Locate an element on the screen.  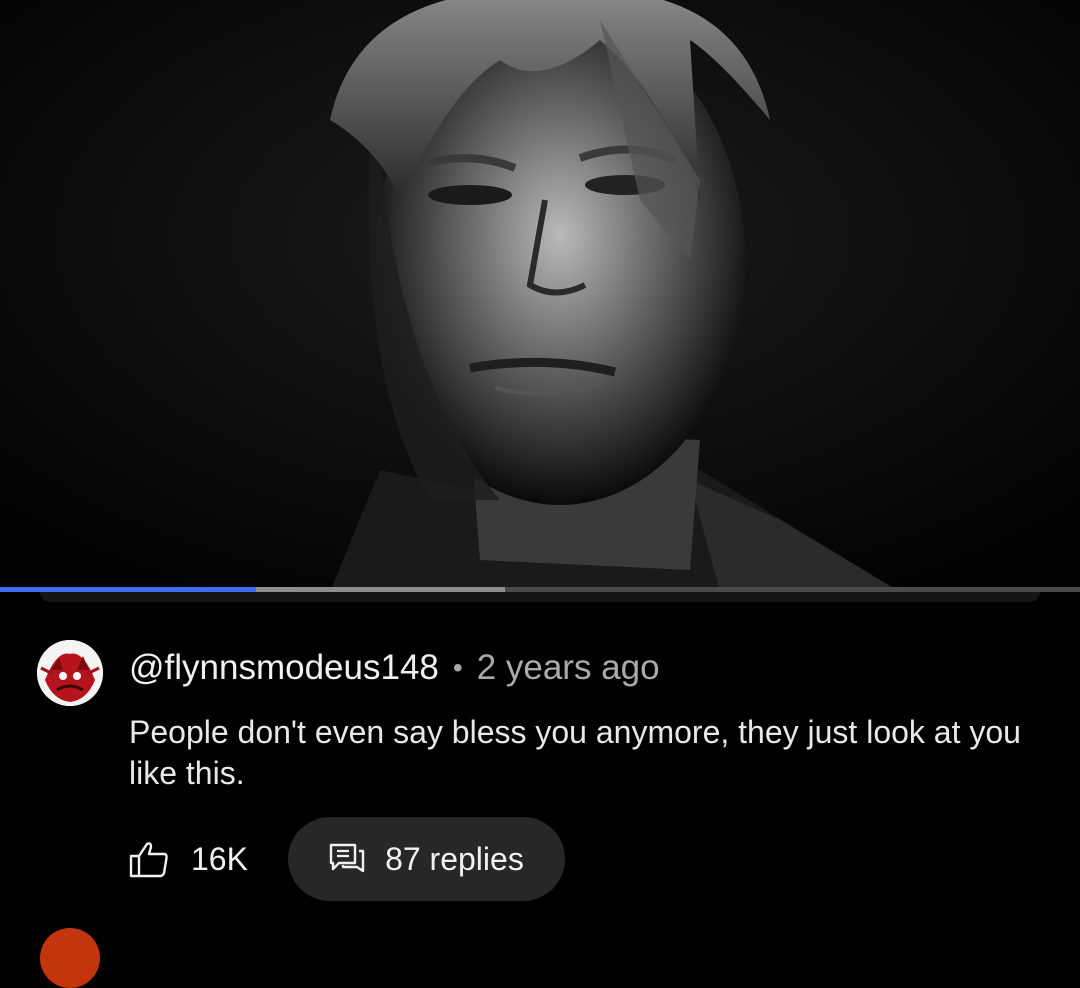
comment-actions: 16K 87 replies is located at coordinates (347, 859).